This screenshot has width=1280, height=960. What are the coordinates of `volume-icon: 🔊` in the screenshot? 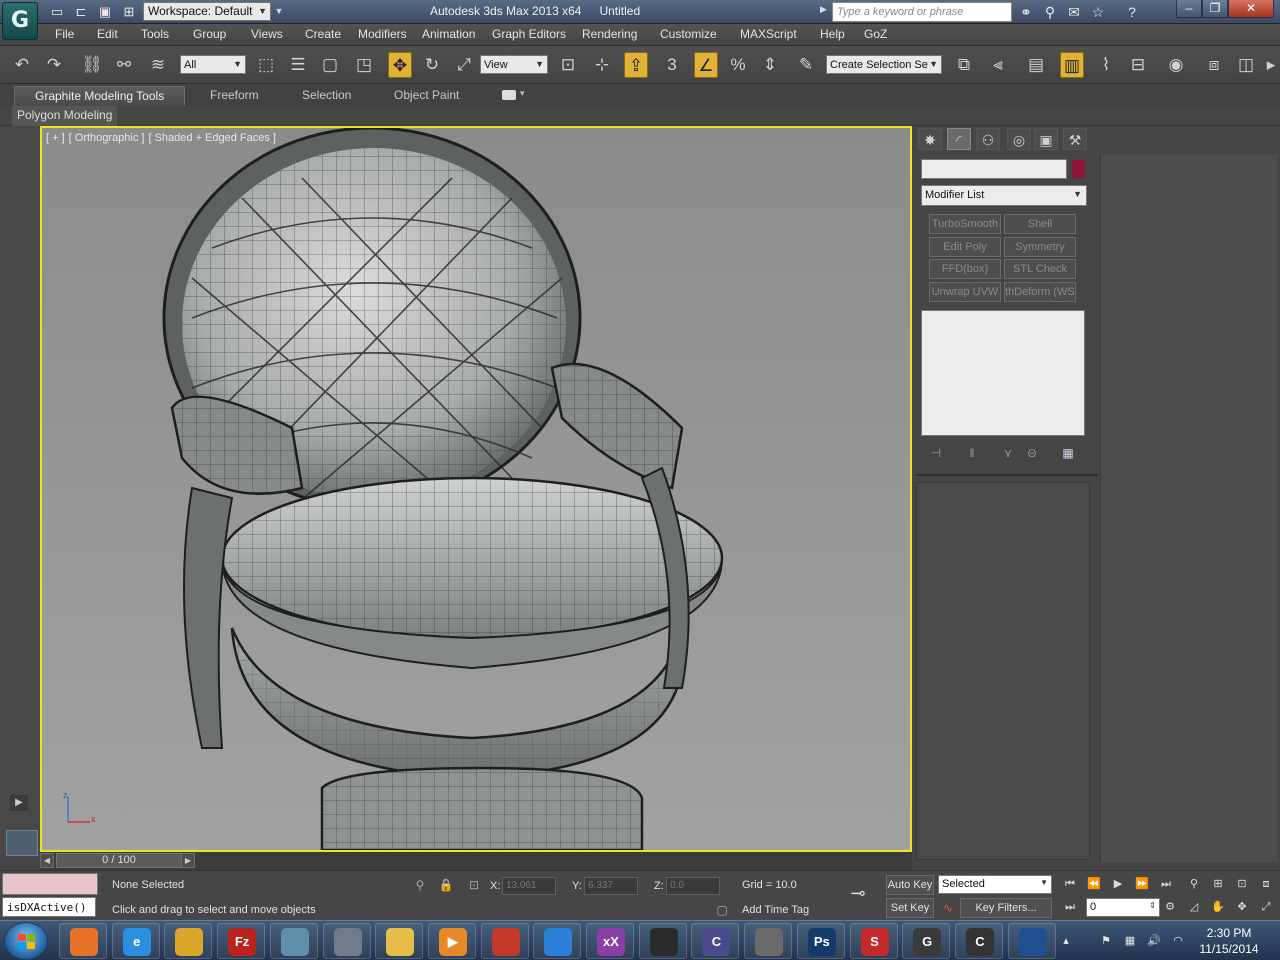 It's located at (1154, 941).